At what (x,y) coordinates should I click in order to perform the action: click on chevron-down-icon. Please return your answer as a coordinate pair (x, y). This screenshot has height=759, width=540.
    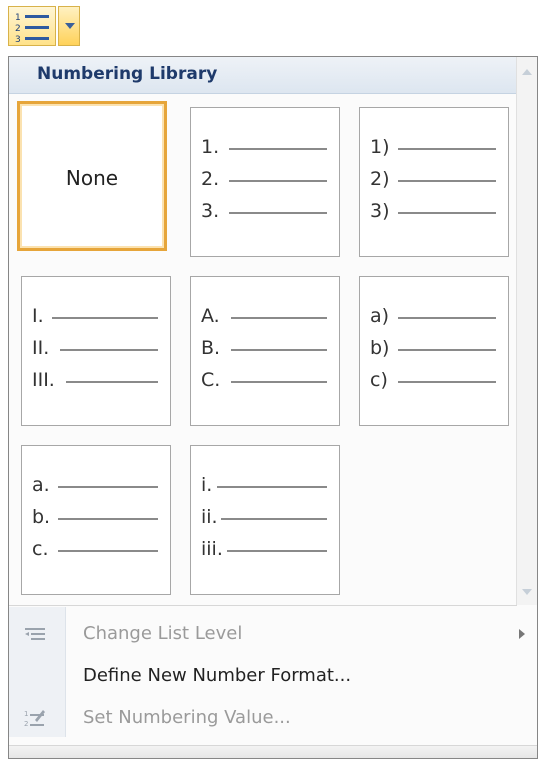
    Looking at the image, I should click on (69, 26).